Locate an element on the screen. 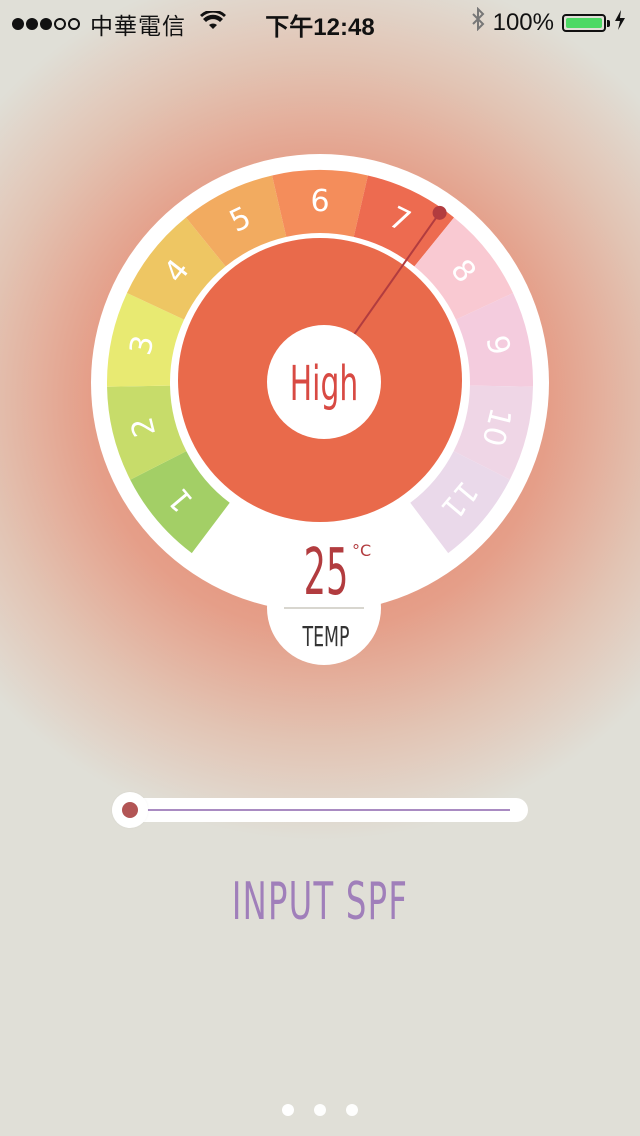  dial-segment-label: 6 is located at coordinates (319, 201).